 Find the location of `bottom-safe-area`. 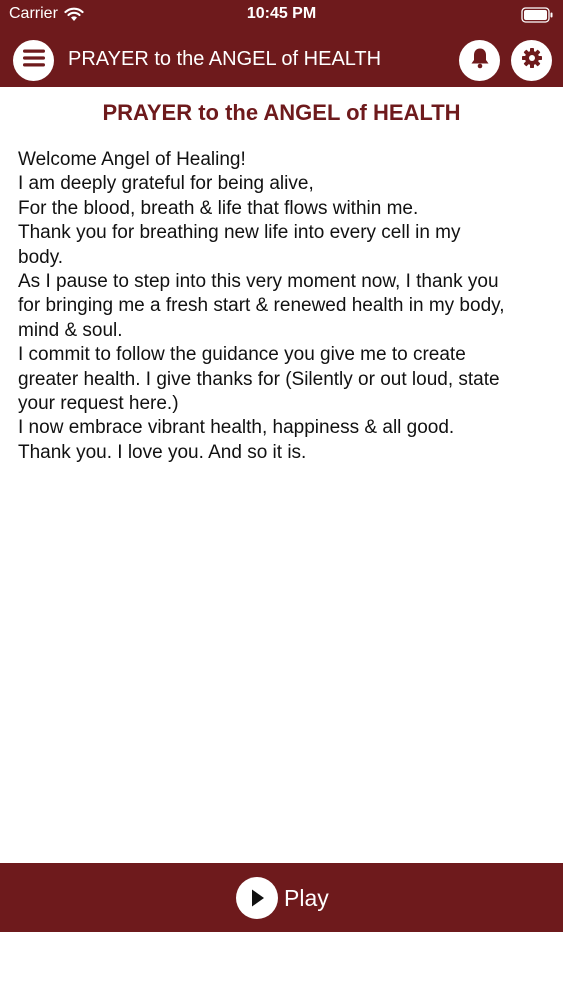

bottom-safe-area is located at coordinates (281, 966).